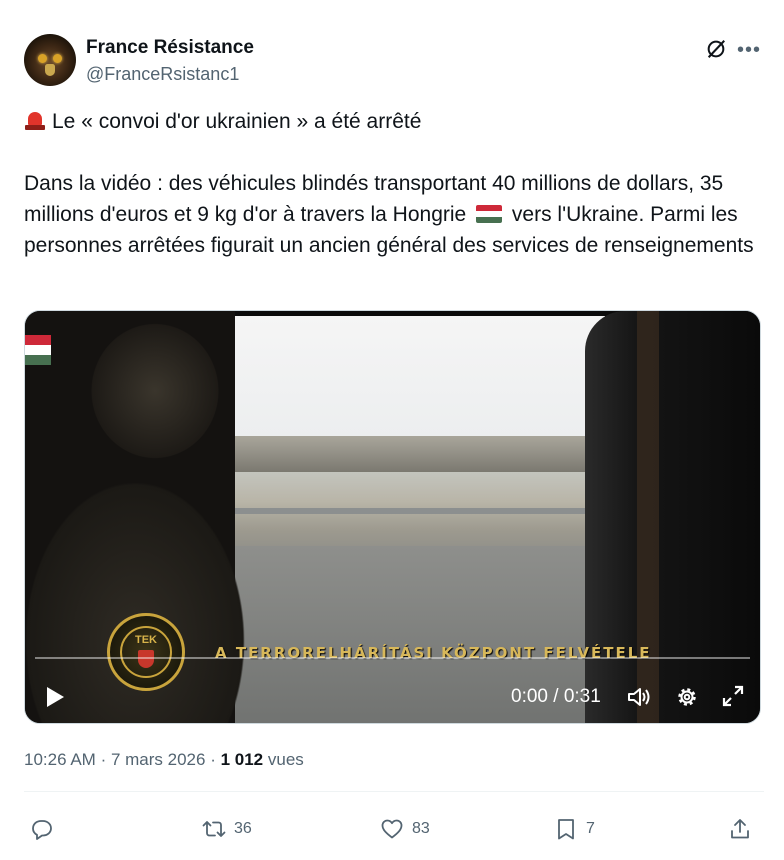  I want to click on author-handle: @FranceRsistanc1, so click(162, 74).